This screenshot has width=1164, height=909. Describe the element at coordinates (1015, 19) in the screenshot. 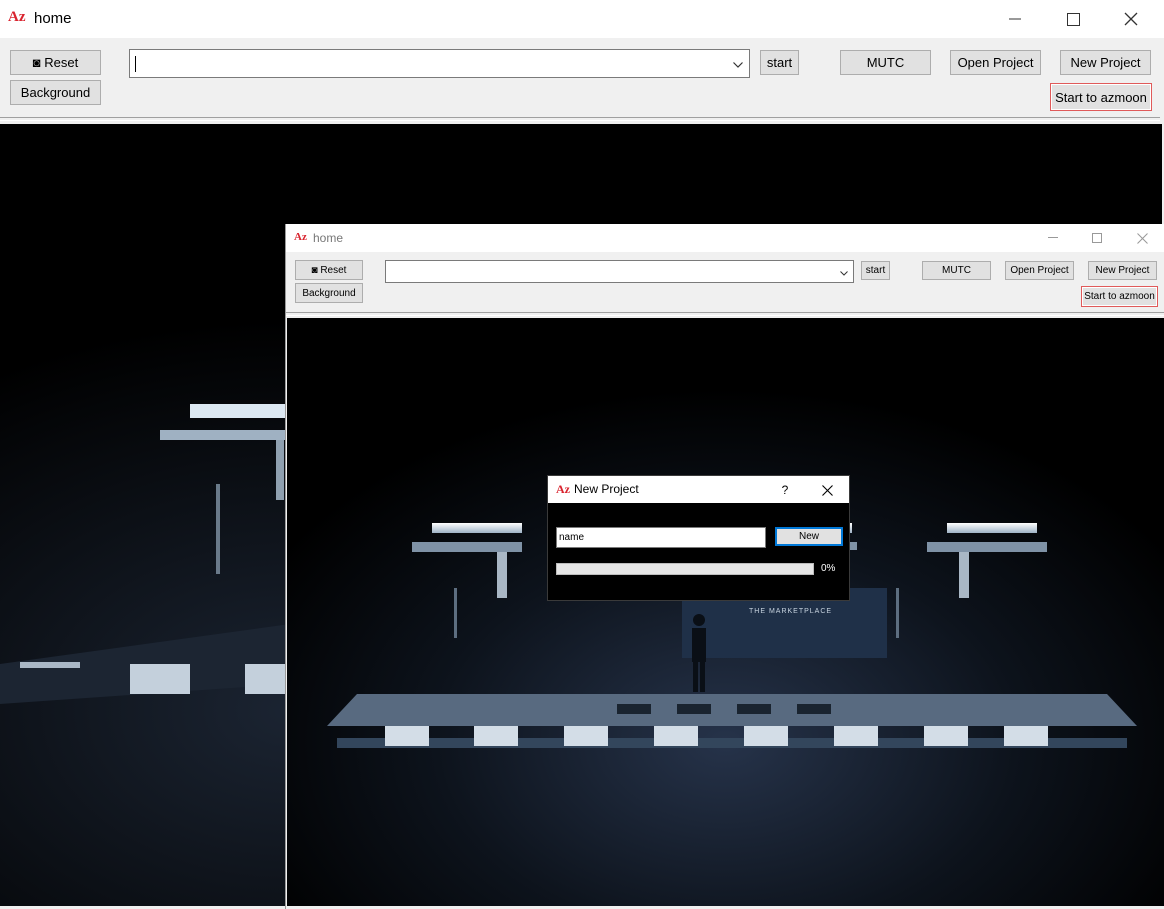

I see `minimize-icon` at that location.